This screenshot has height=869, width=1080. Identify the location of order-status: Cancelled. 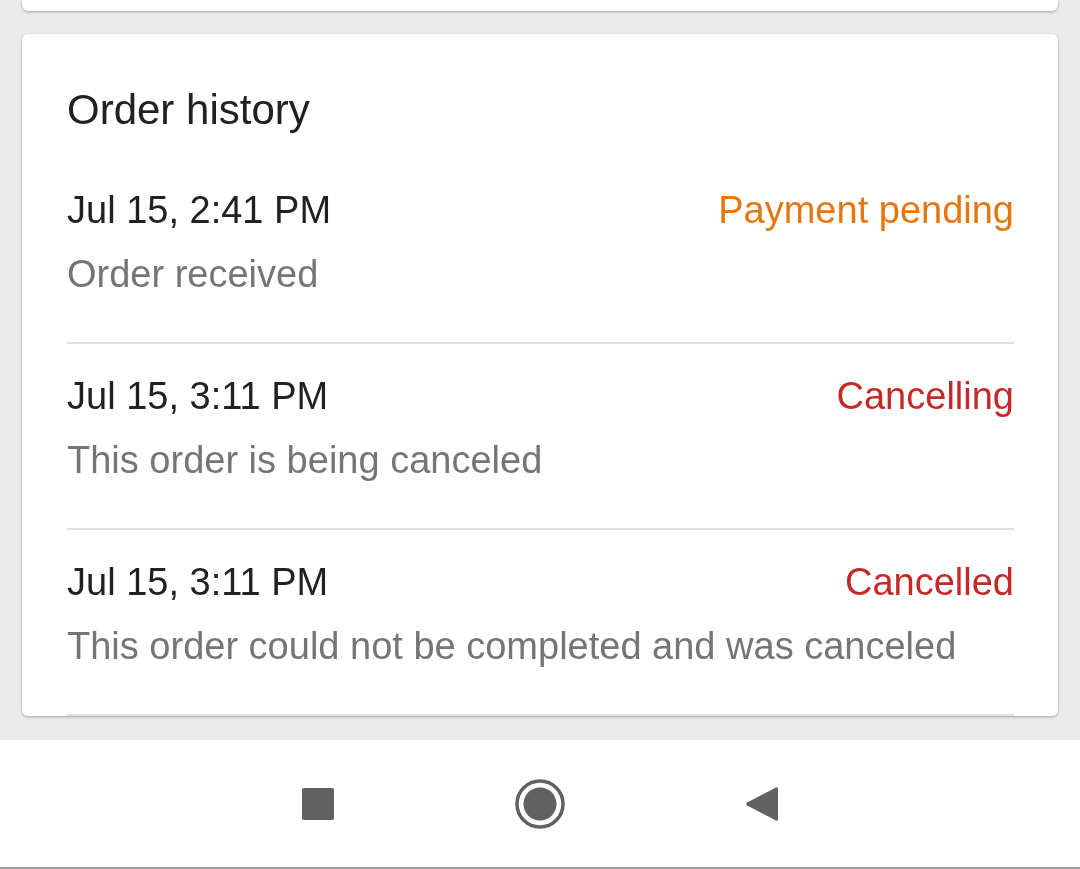
(929, 582).